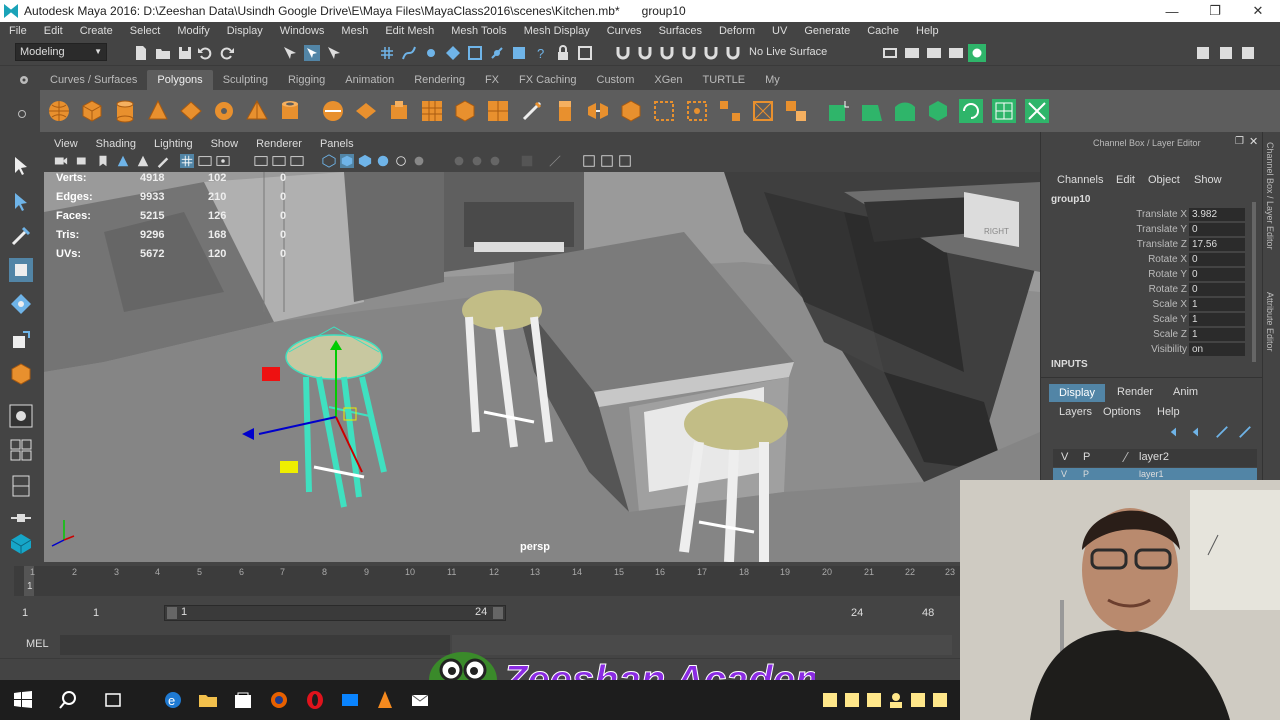 This screenshot has height=720, width=1280. I want to click on lasso-tool-icon, so click(21, 202).